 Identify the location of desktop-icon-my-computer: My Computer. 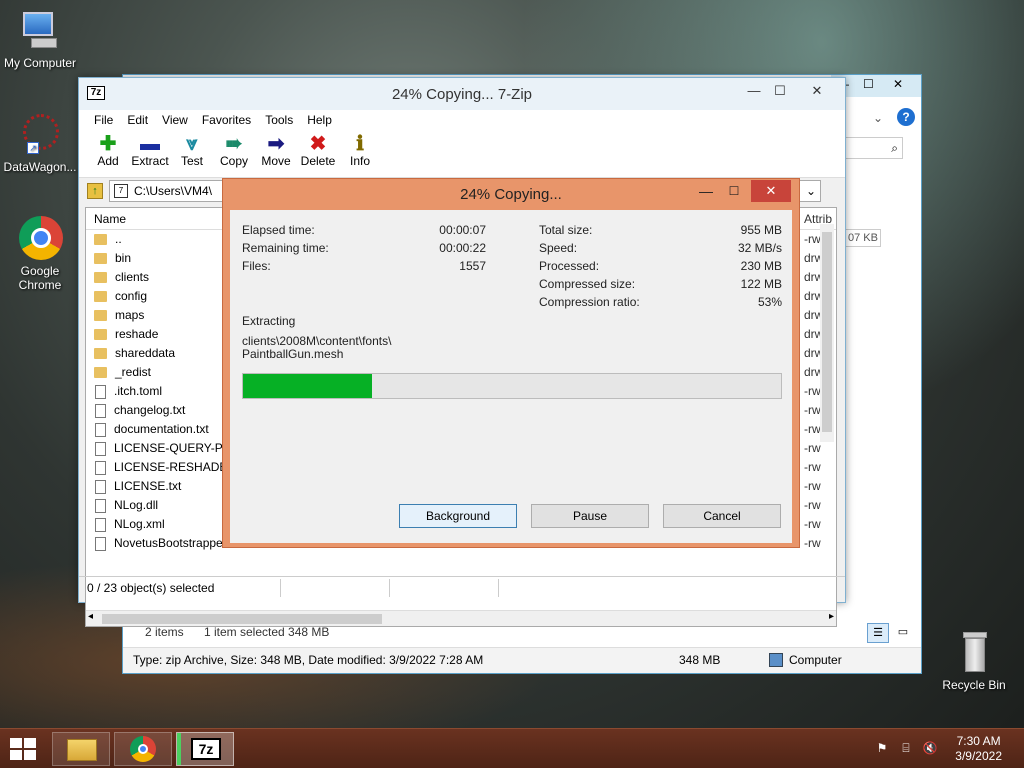
(40, 39).